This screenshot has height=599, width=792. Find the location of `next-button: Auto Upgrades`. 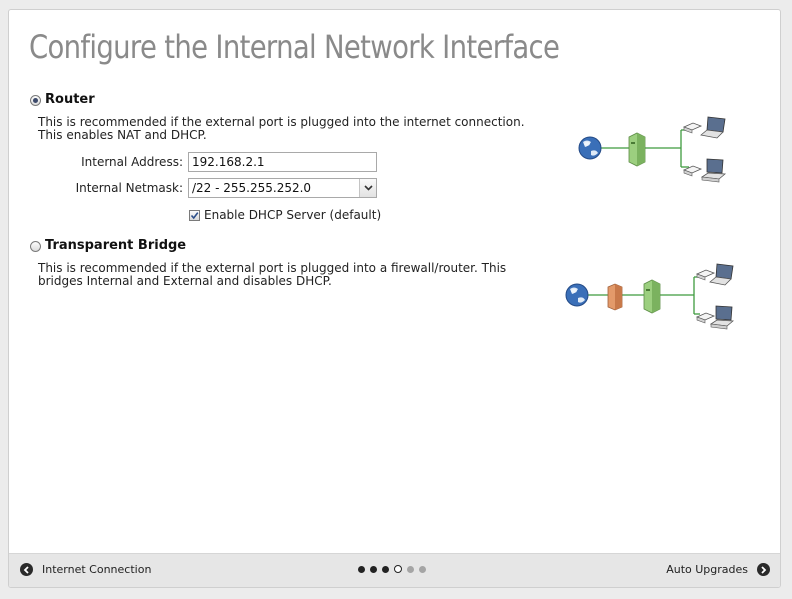

next-button: Auto Upgrades is located at coordinates (718, 569).